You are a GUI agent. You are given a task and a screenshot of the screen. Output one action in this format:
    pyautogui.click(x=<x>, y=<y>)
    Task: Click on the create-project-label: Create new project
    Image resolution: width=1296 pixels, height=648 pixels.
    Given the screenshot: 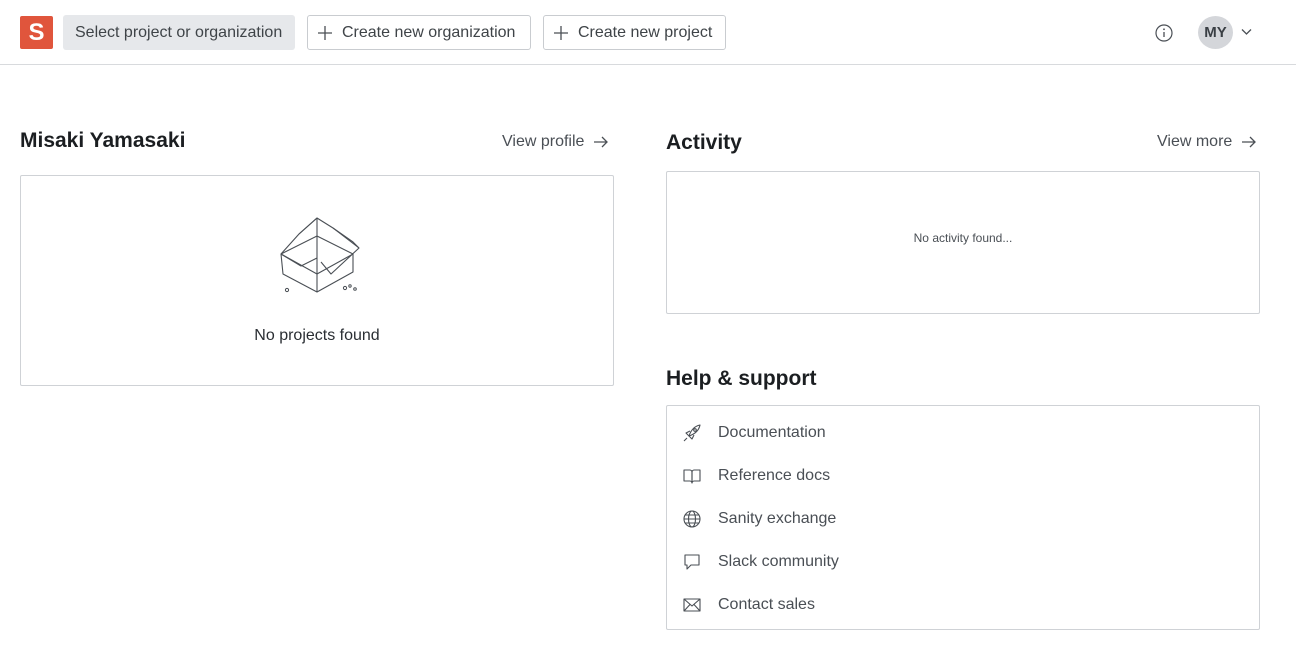 What is the action you would take?
    pyautogui.click(x=645, y=32)
    